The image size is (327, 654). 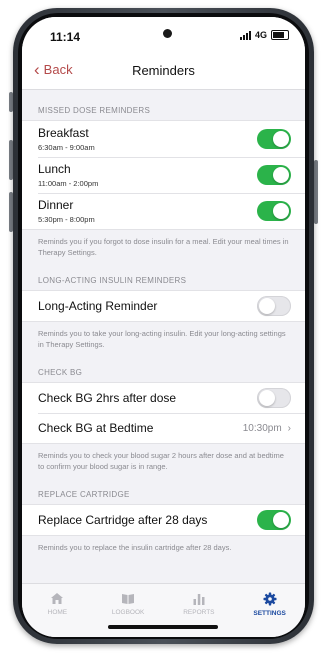 What do you see at coordinates (280, 35) in the screenshot?
I see `battery-icon` at bounding box center [280, 35].